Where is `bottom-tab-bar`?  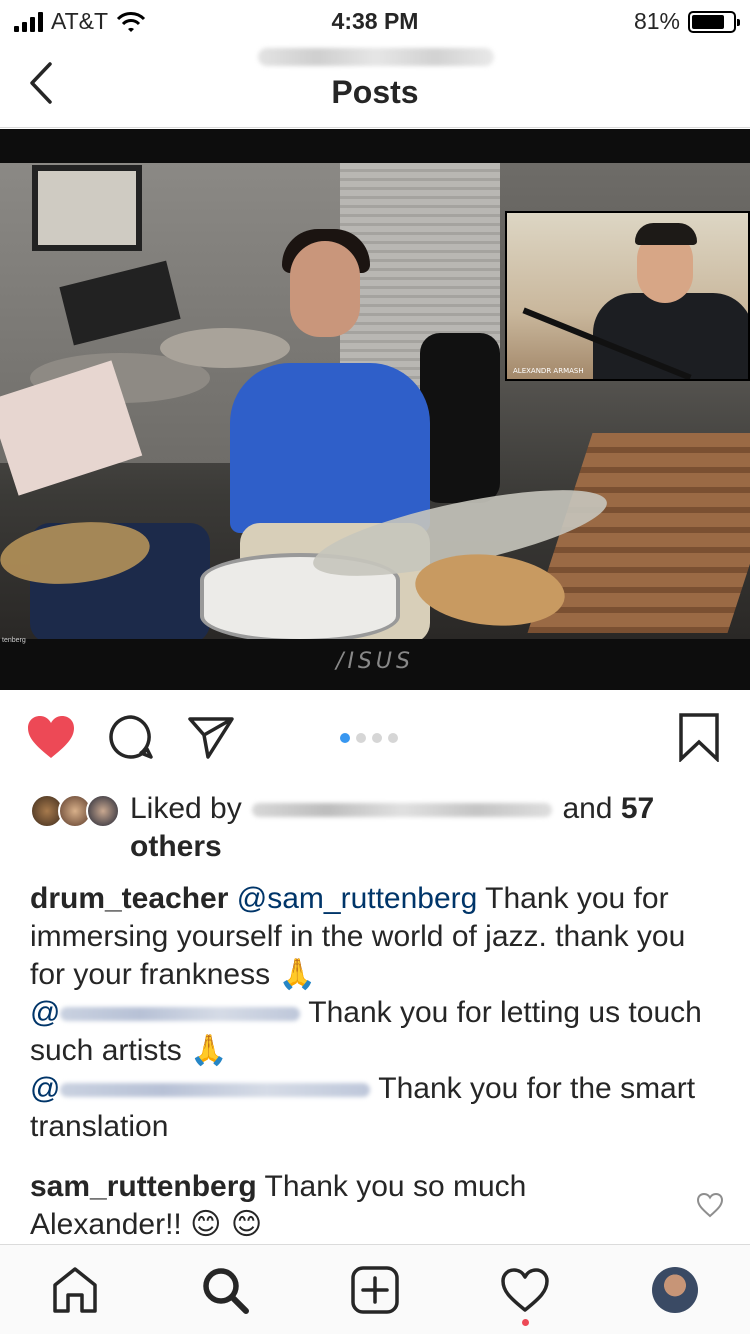
bottom-tab-bar is located at coordinates (375, 1289).